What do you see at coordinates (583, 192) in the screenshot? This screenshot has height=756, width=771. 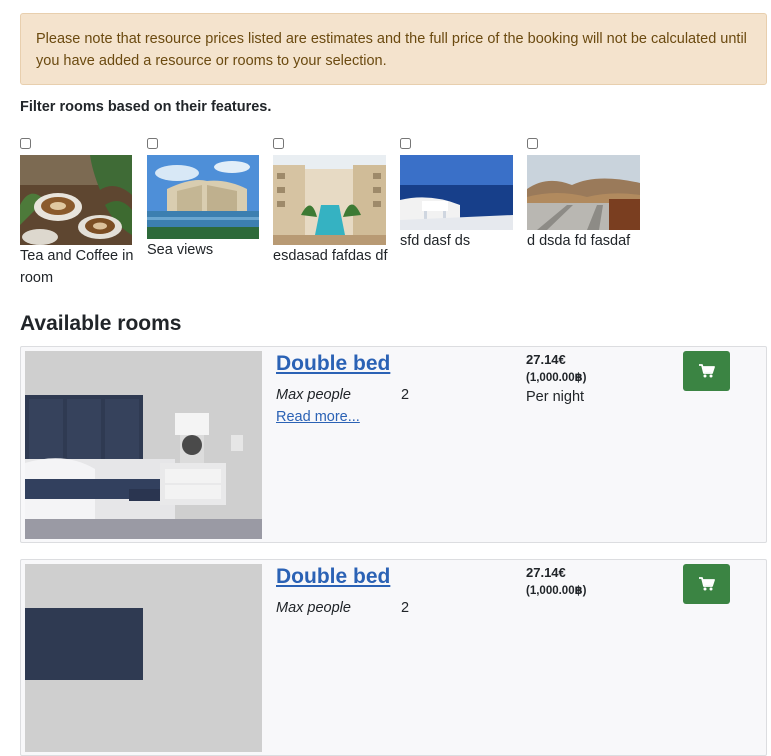 I see `terrace-hills-image` at bounding box center [583, 192].